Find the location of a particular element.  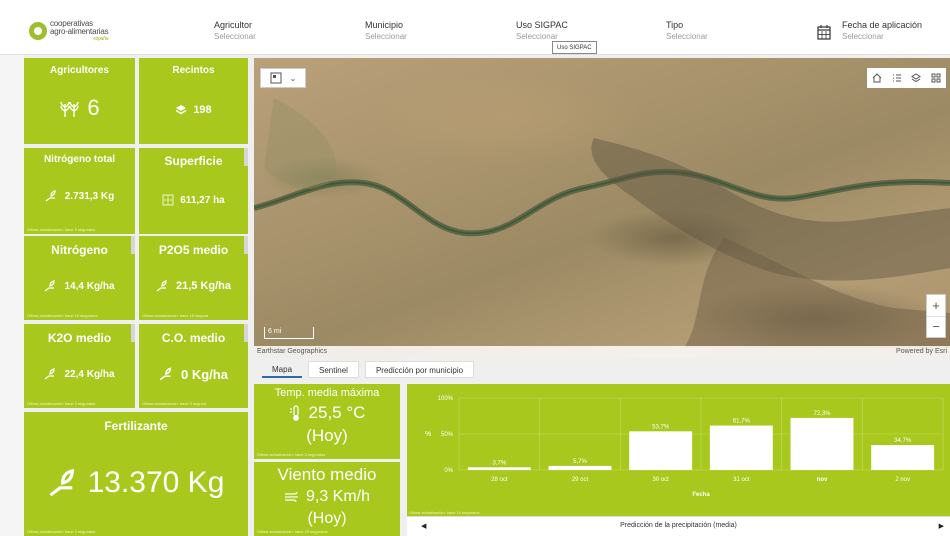

x-tick-label: nov is located at coordinates (822, 480).